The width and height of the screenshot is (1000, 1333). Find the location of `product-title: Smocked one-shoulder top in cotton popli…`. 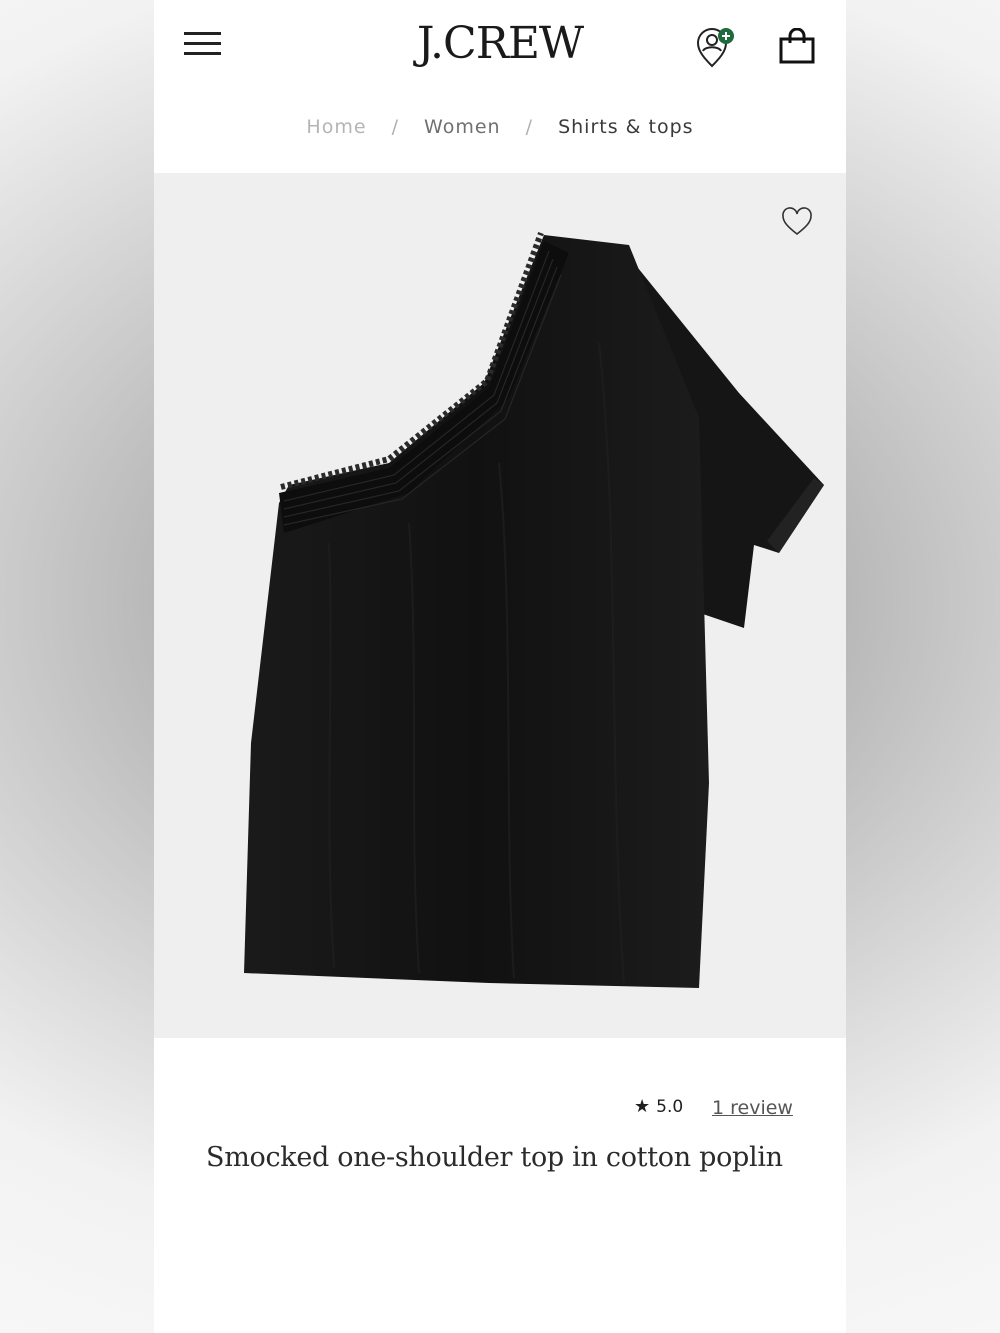

product-title: Smocked one-shoulder top in cotton popli… is located at coordinates (494, 1157).